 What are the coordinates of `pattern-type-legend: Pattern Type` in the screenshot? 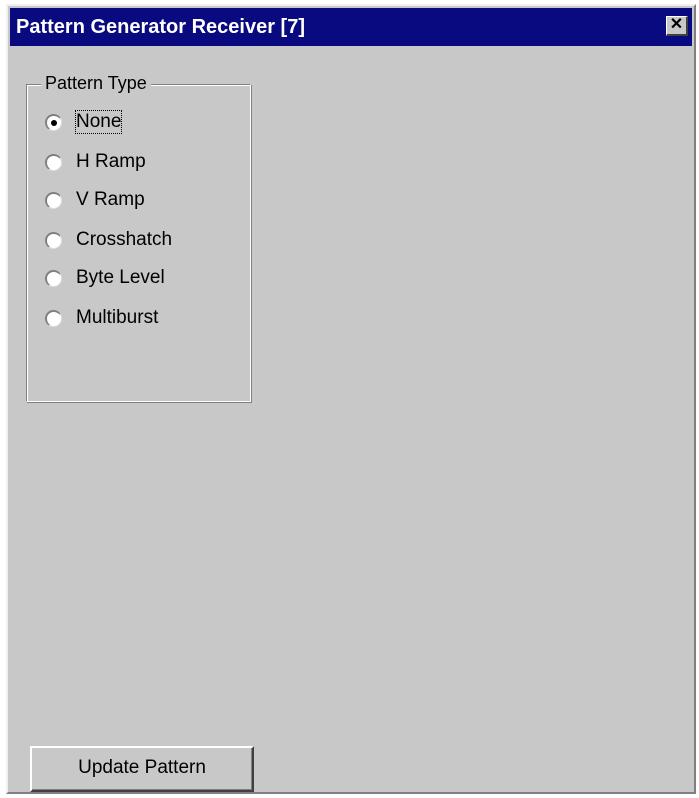 It's located at (96, 83).